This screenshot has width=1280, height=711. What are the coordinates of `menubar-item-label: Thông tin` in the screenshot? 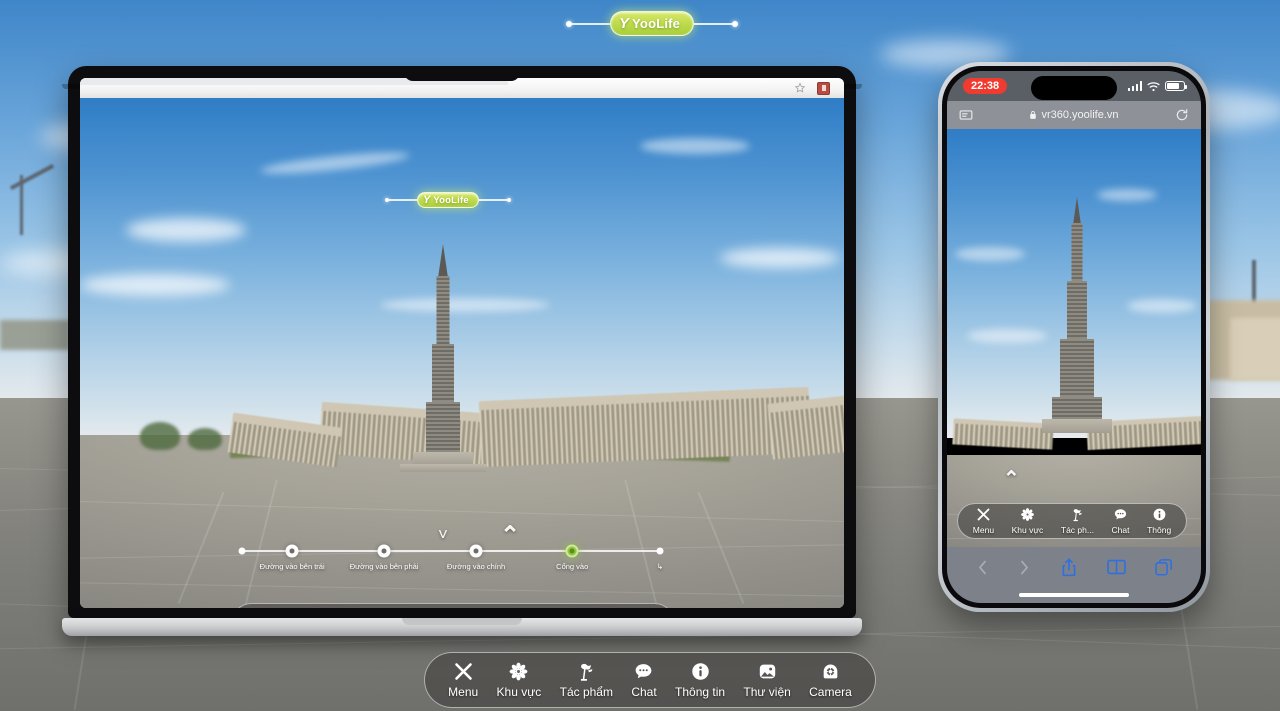 It's located at (700, 692).